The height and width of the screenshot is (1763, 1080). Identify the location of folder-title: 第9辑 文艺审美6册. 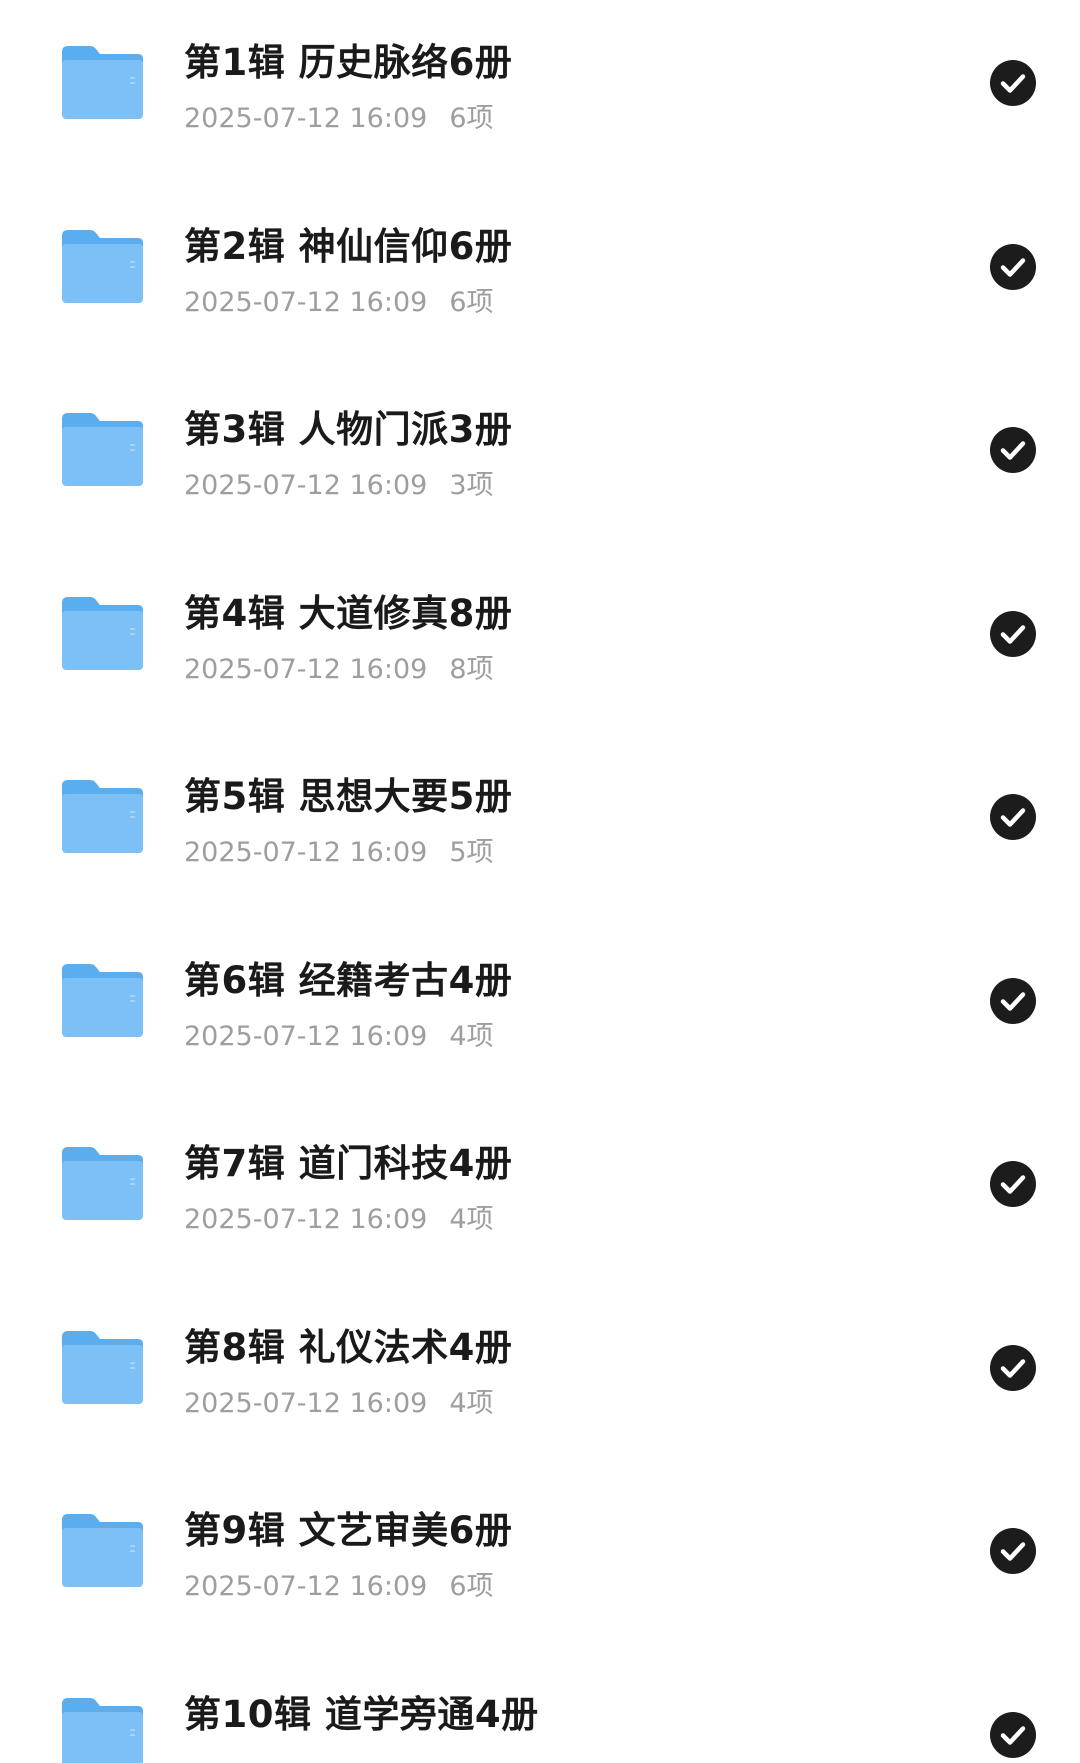
(348, 1530).